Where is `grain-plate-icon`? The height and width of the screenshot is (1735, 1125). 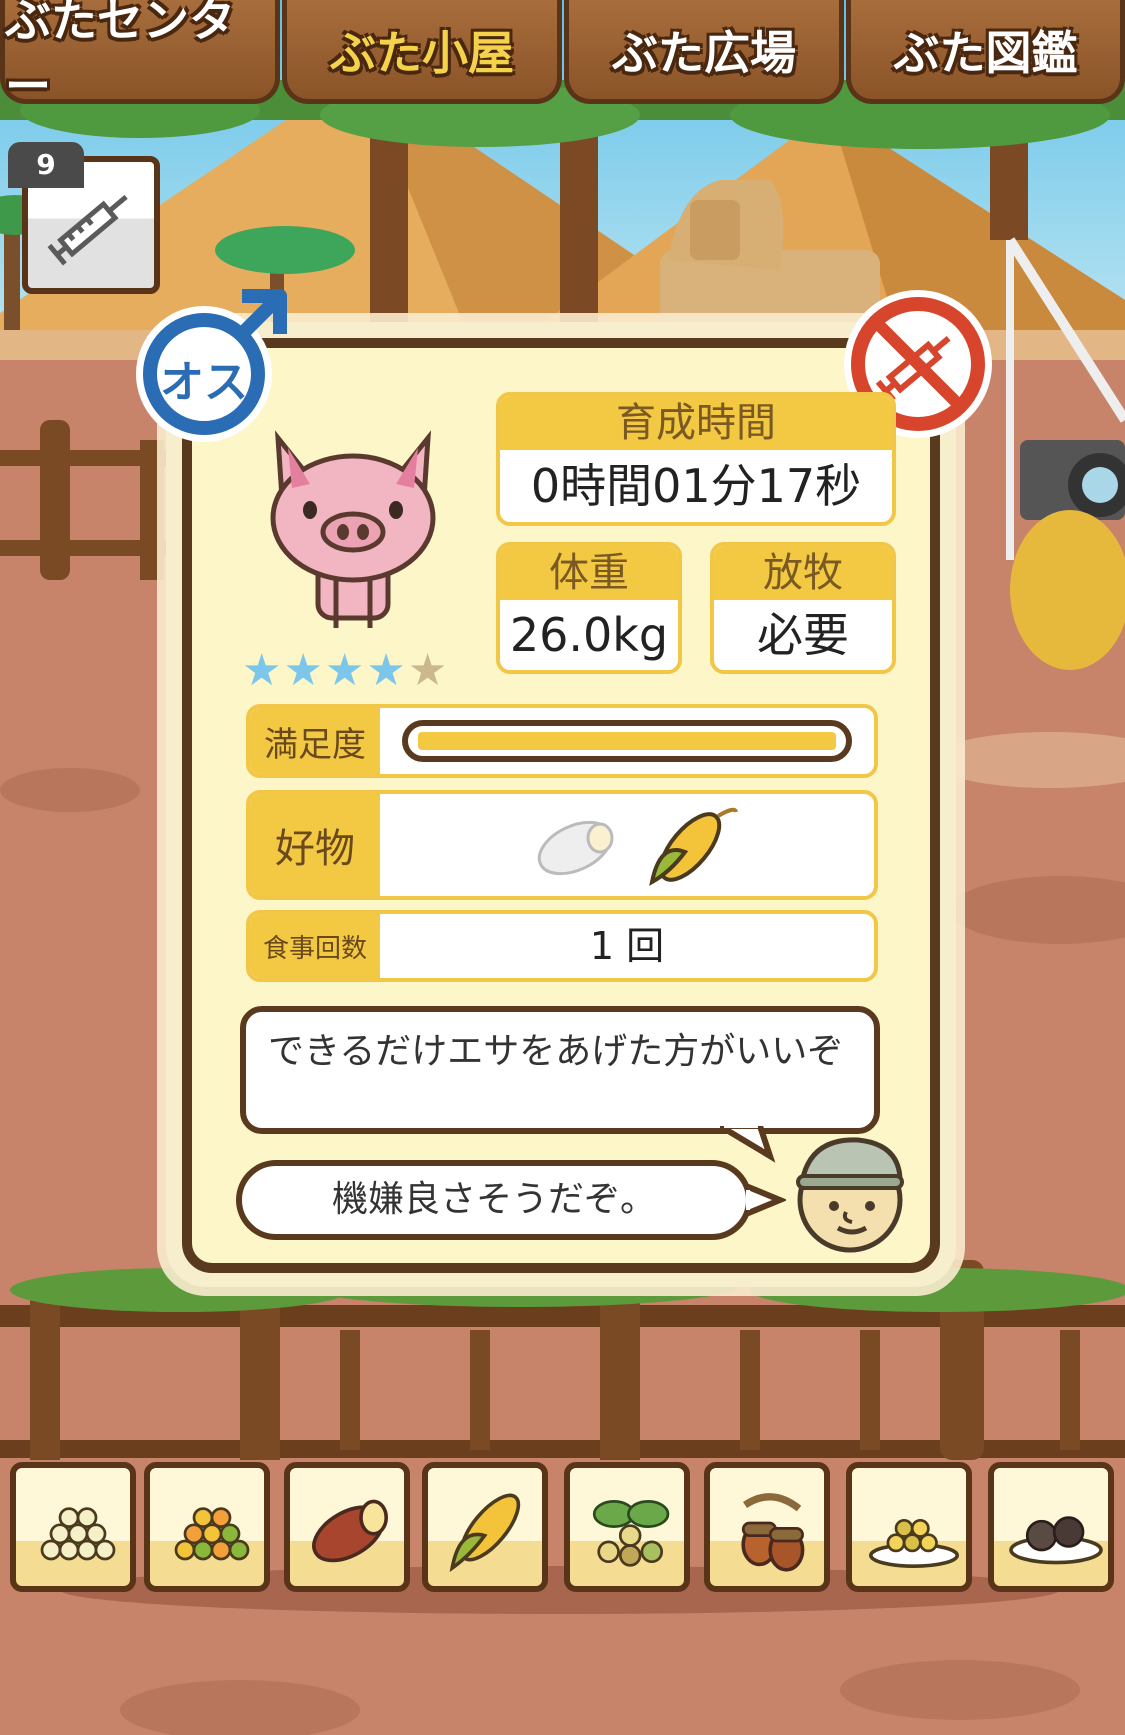 grain-plate-icon is located at coordinates (914, 1543).